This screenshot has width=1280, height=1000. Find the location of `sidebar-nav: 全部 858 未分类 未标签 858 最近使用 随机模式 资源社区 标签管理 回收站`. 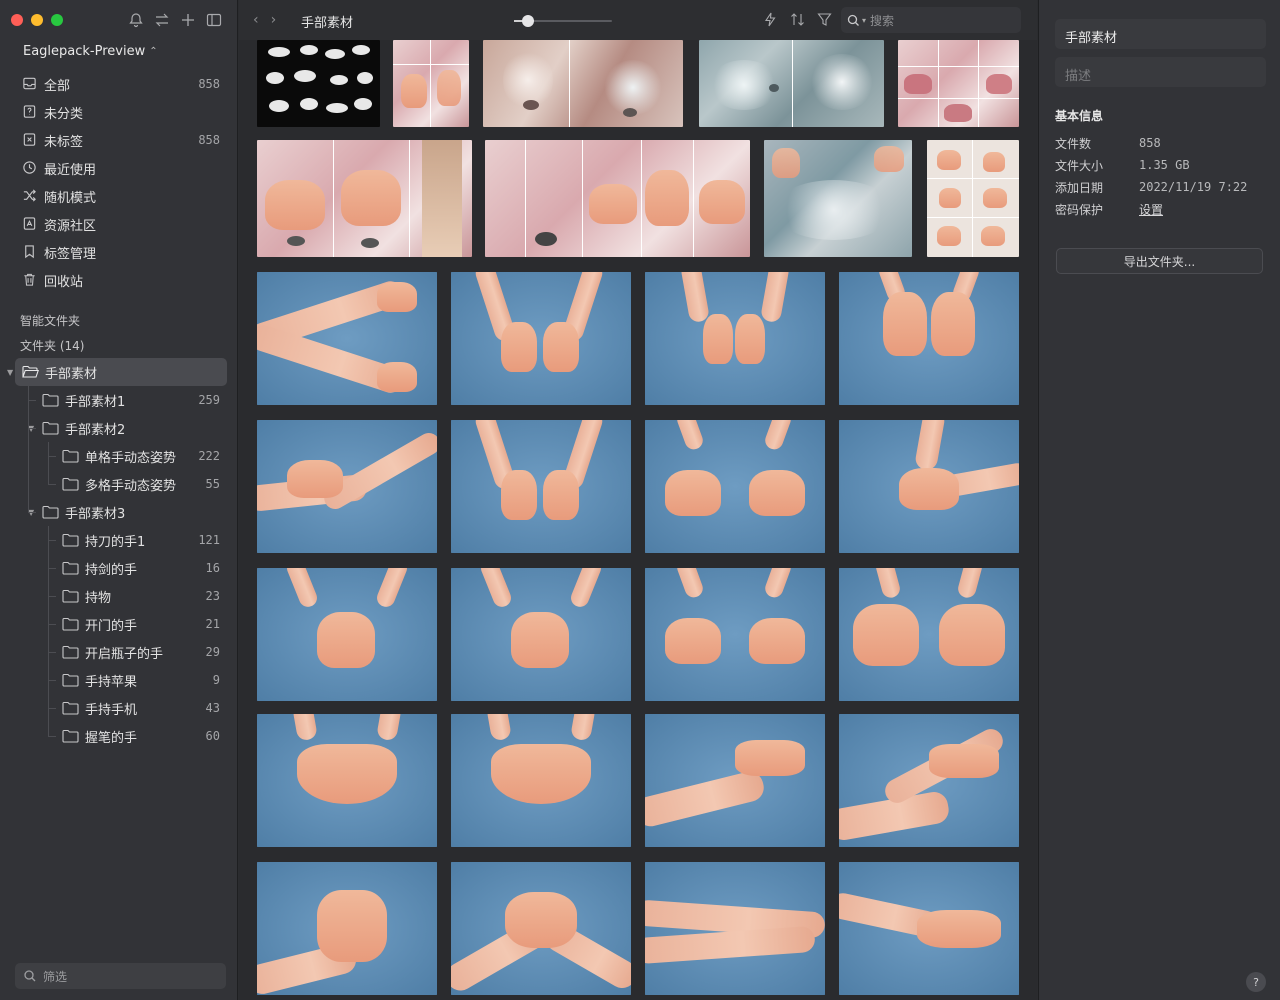

sidebar-nav: 全部 858 未分类 未标签 858 最近使用 随机模式 资源社区 标签管理 回收站 is located at coordinates (119, 182).